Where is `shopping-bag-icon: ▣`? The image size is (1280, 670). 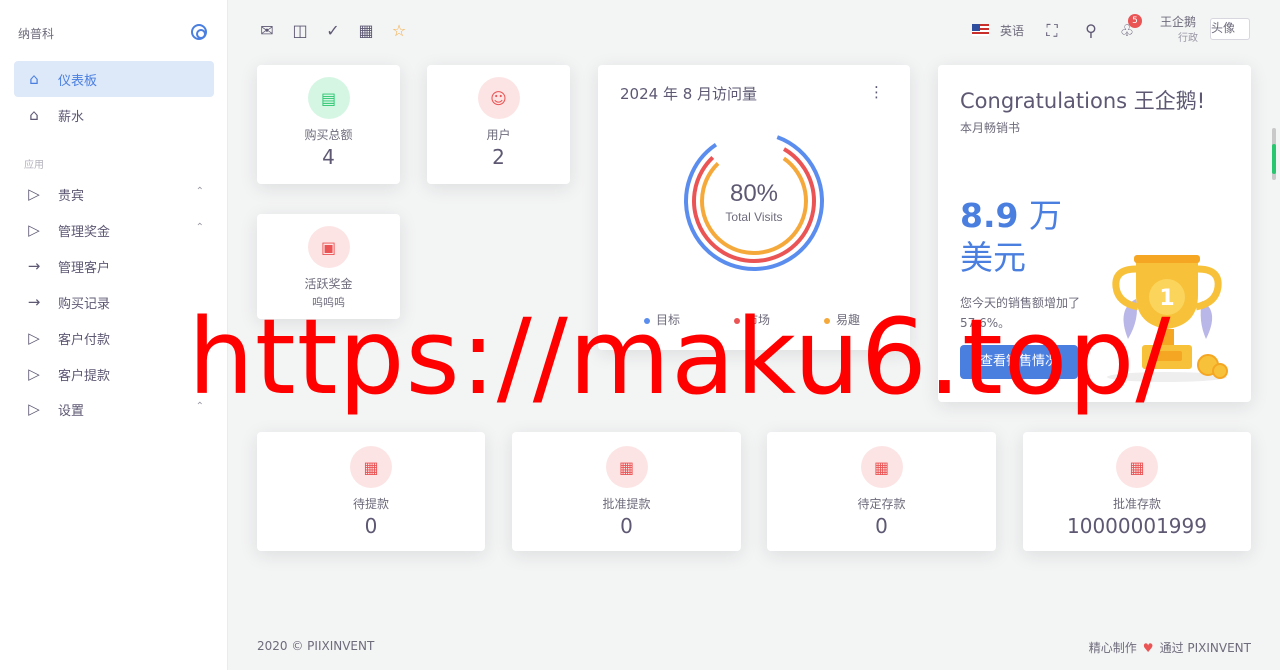
shopping-bag-icon: ▣ is located at coordinates (328, 247).